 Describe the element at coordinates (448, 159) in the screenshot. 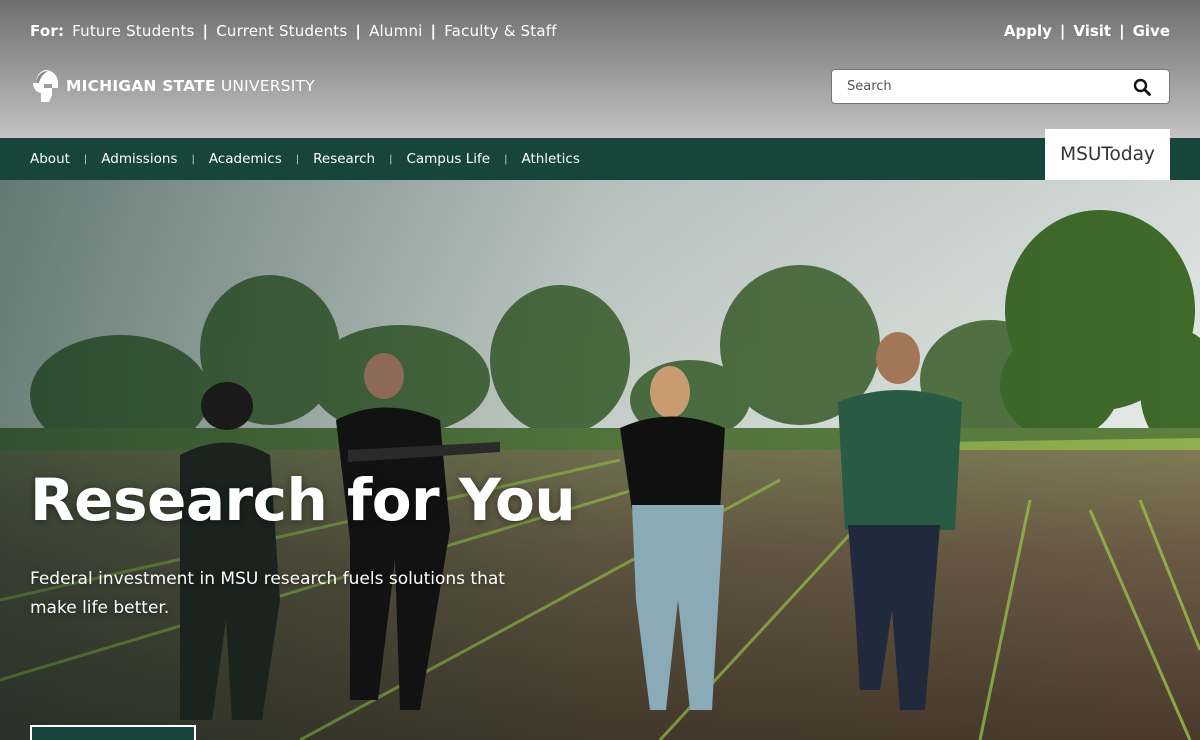

I see `nav-item-campus-life: Campus Life` at that location.